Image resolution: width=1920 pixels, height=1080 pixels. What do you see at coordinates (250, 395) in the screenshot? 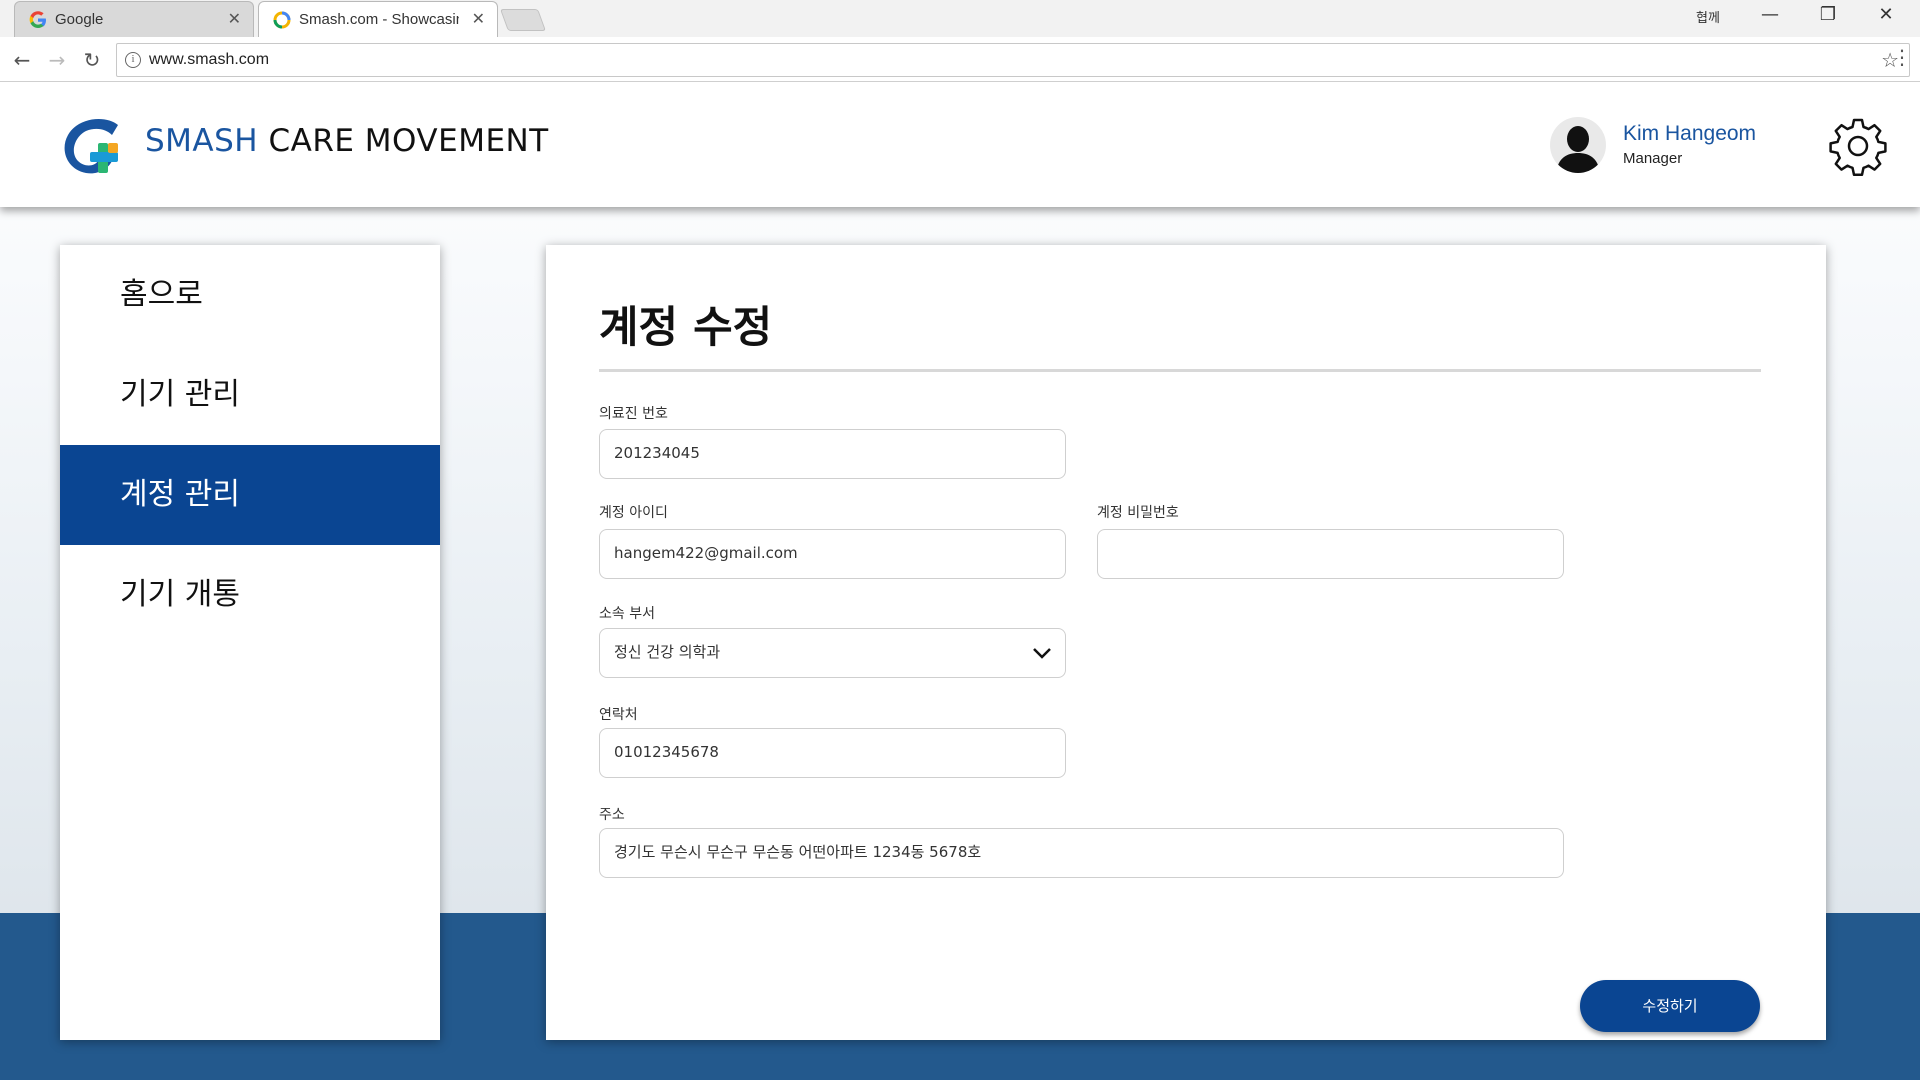
I see `sidebar-item-device-management: 기기 관리` at bounding box center [250, 395].